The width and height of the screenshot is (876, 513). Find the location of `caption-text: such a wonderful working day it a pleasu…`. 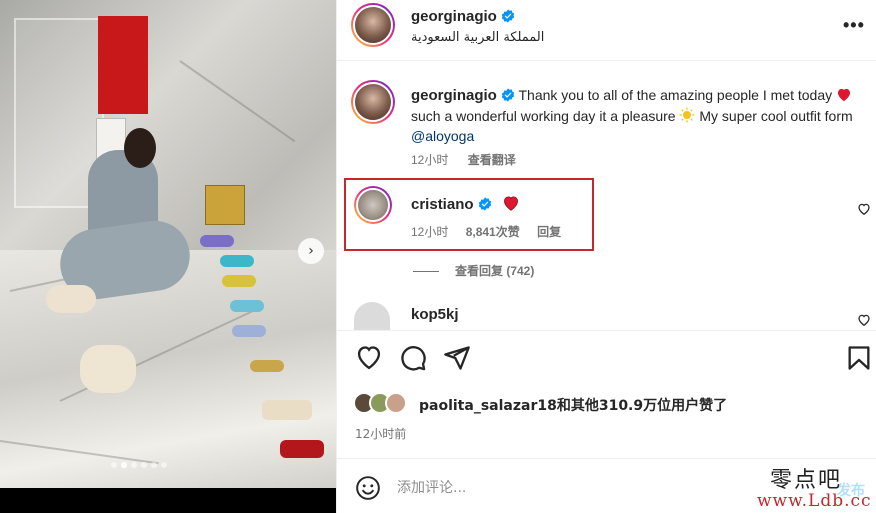

caption-text: such a wonderful working day it a pleasu… is located at coordinates (543, 116).